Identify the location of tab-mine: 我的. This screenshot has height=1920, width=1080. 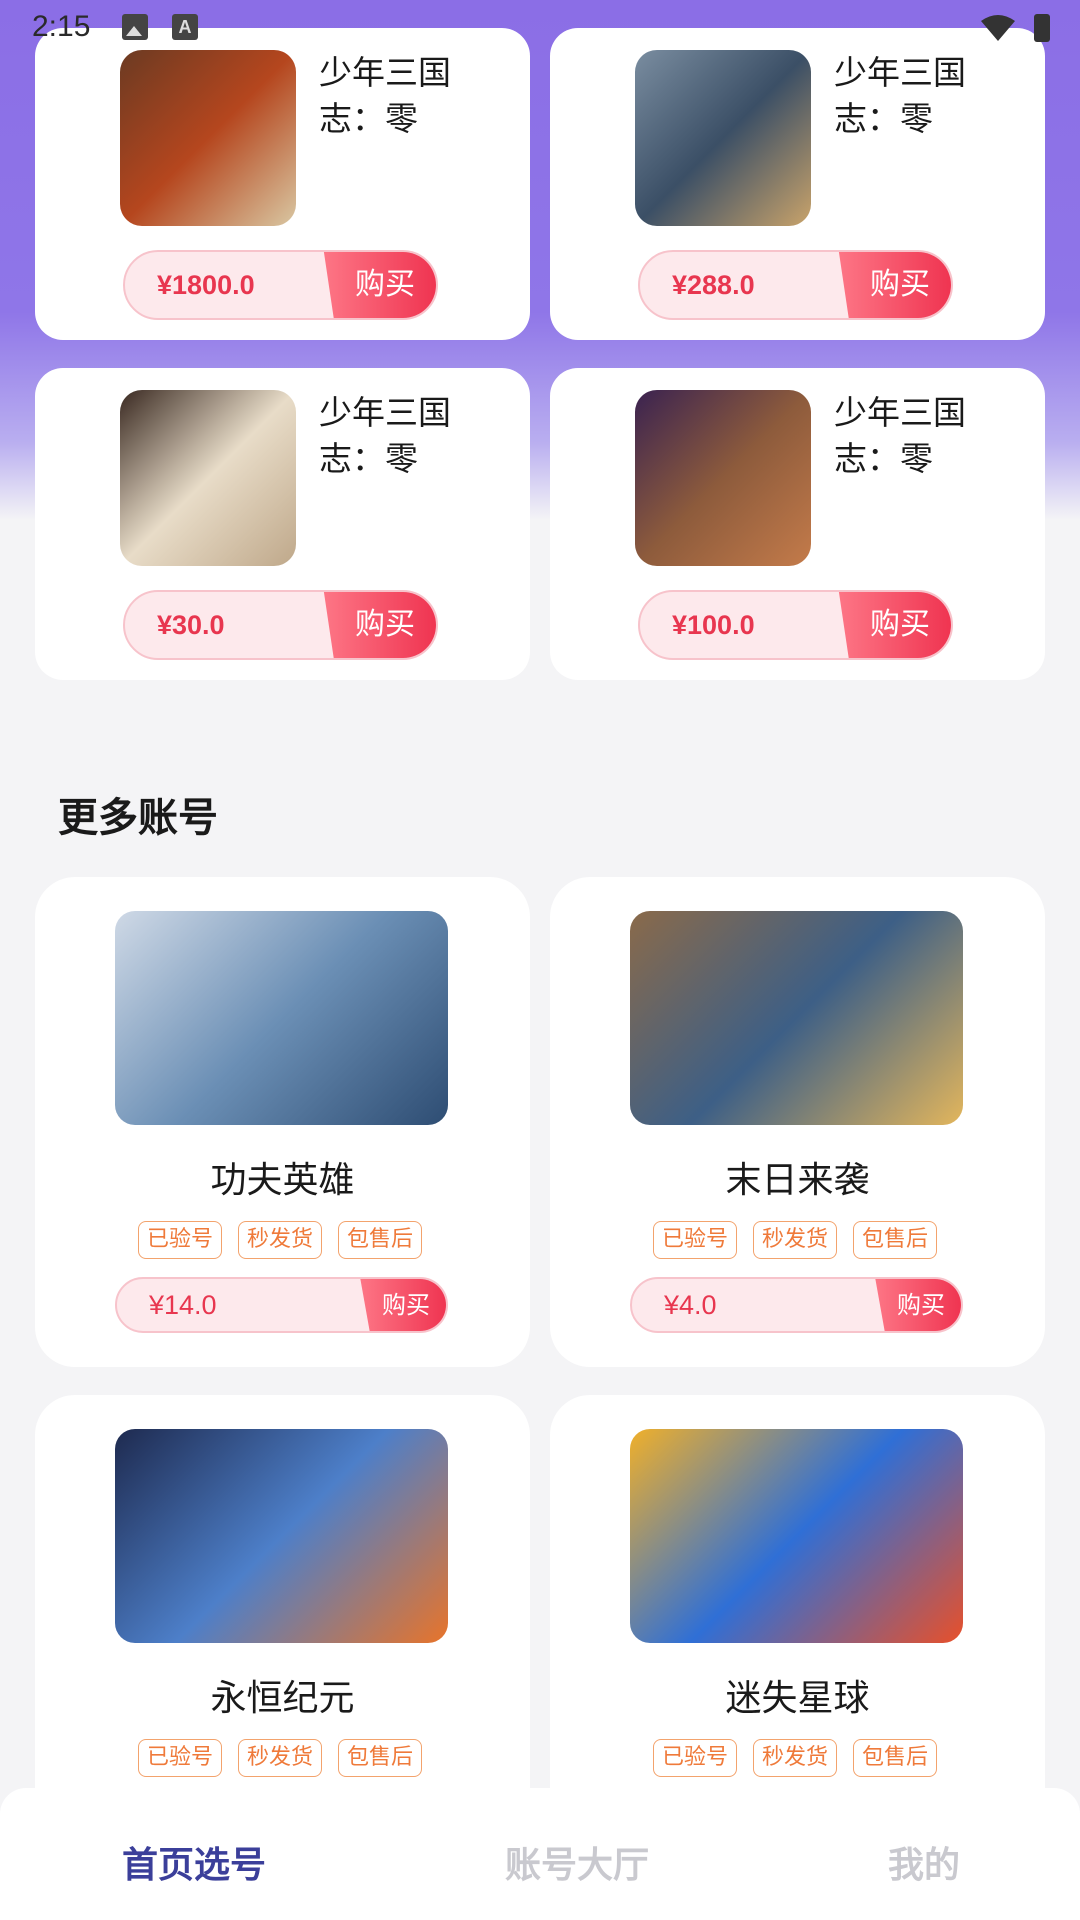
(924, 1862).